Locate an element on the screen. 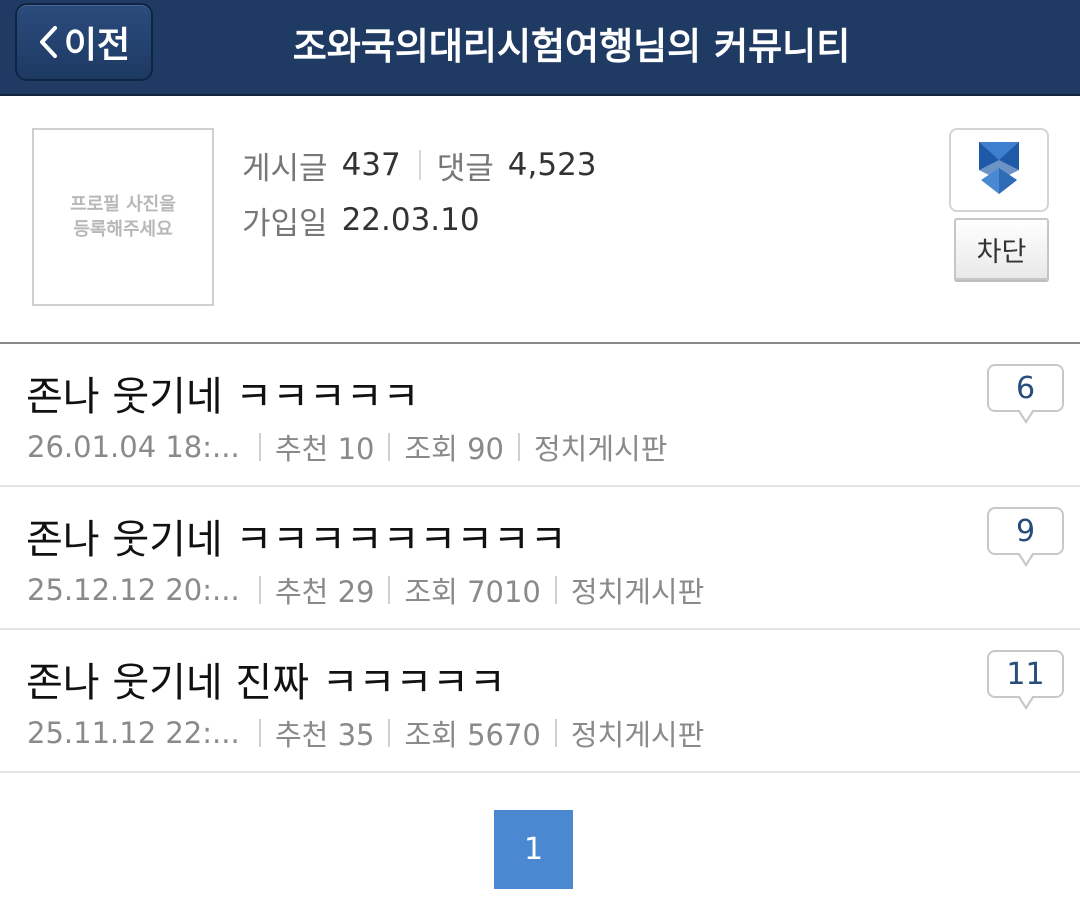  stat-divider is located at coordinates (419, 165).